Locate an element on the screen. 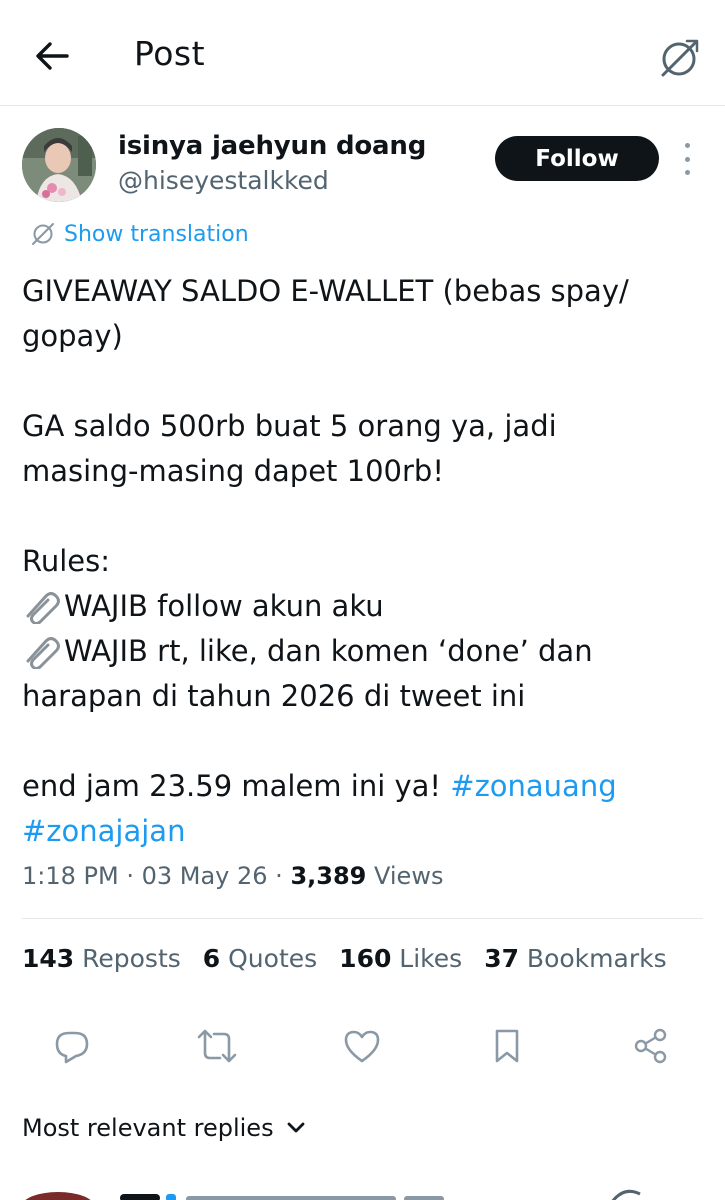  hashtag-link: #zonauang is located at coordinates (533, 786).